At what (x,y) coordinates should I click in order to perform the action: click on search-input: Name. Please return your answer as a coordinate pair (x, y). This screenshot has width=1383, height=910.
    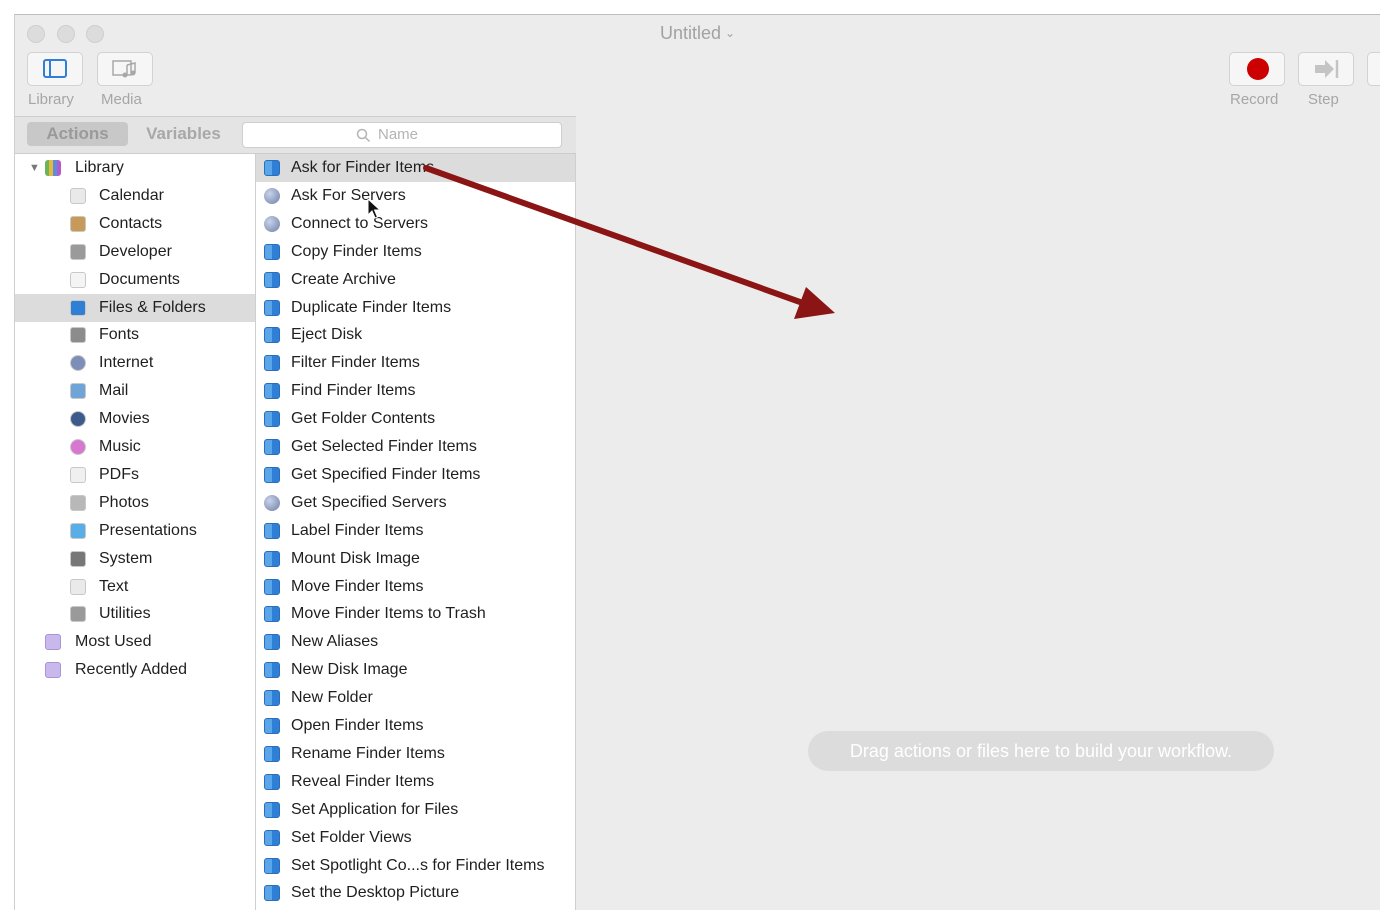
    Looking at the image, I should click on (402, 135).